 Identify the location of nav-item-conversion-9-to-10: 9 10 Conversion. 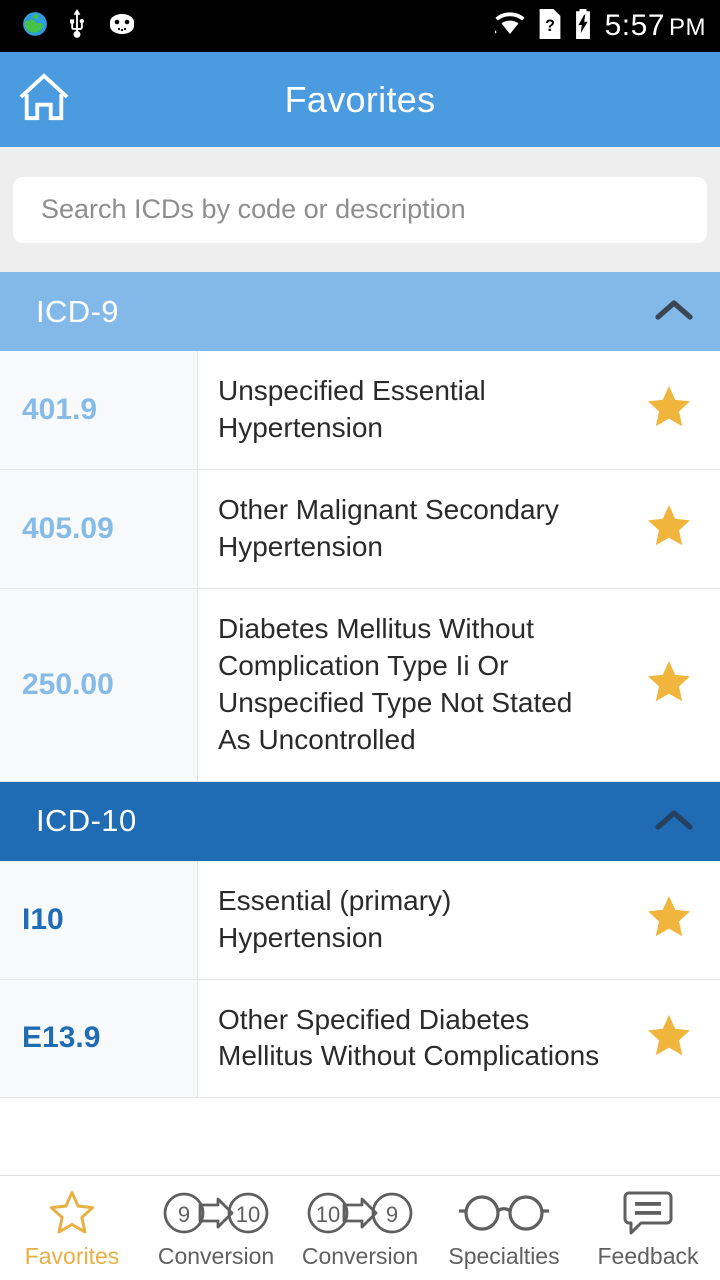
(216, 1228).